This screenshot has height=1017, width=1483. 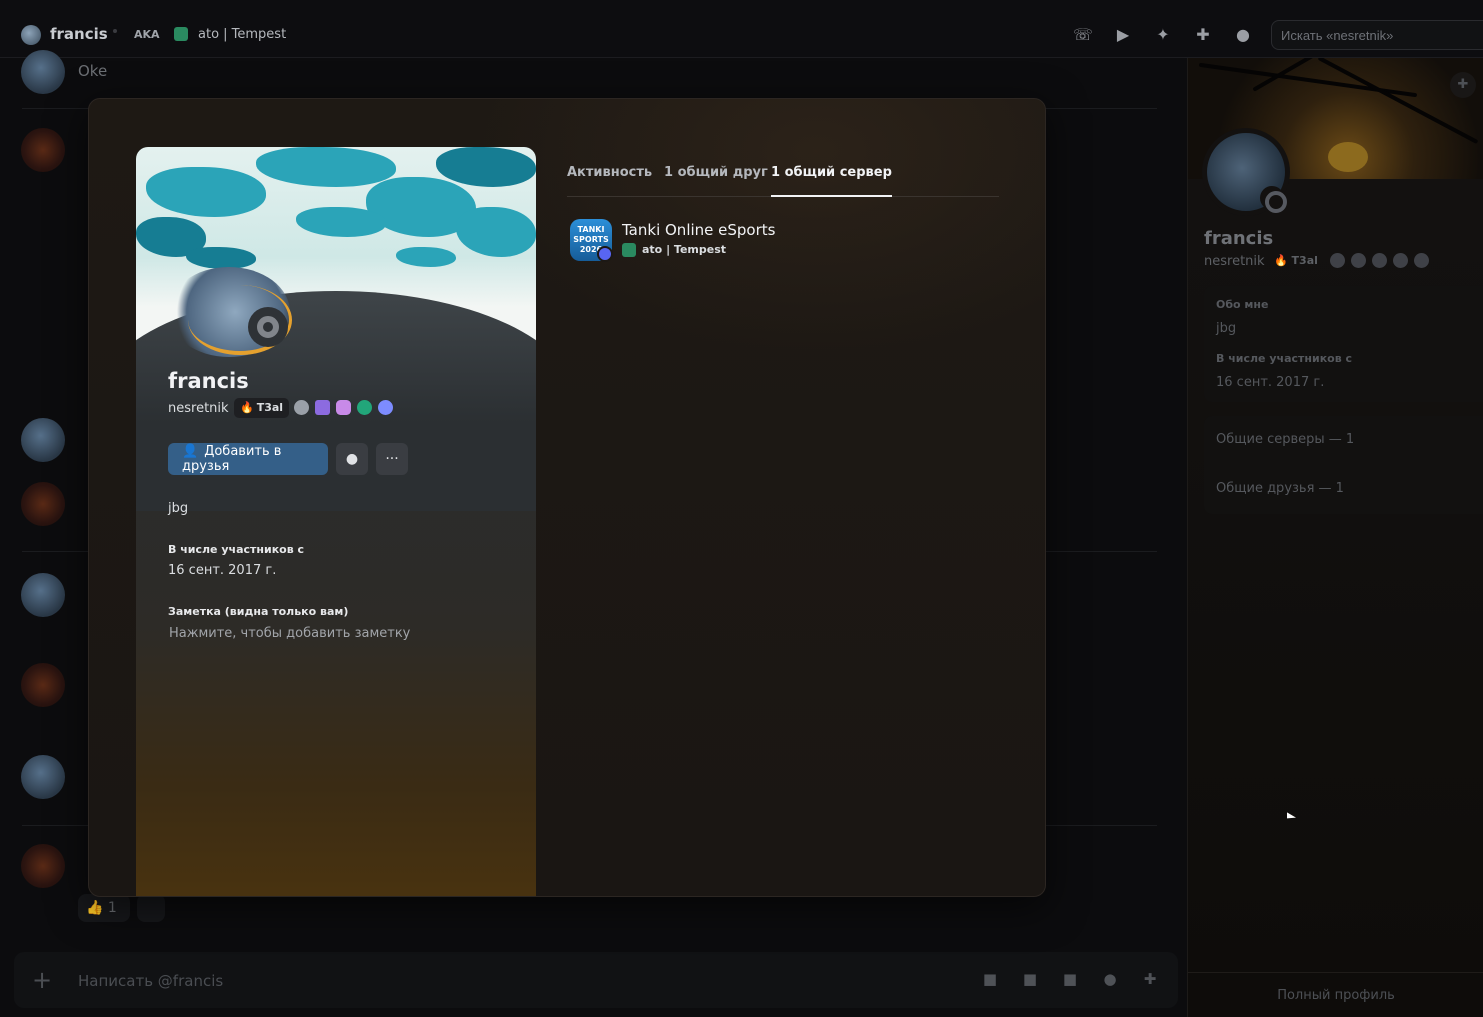 I want to click on search-box, so click(x=1377, y=35).